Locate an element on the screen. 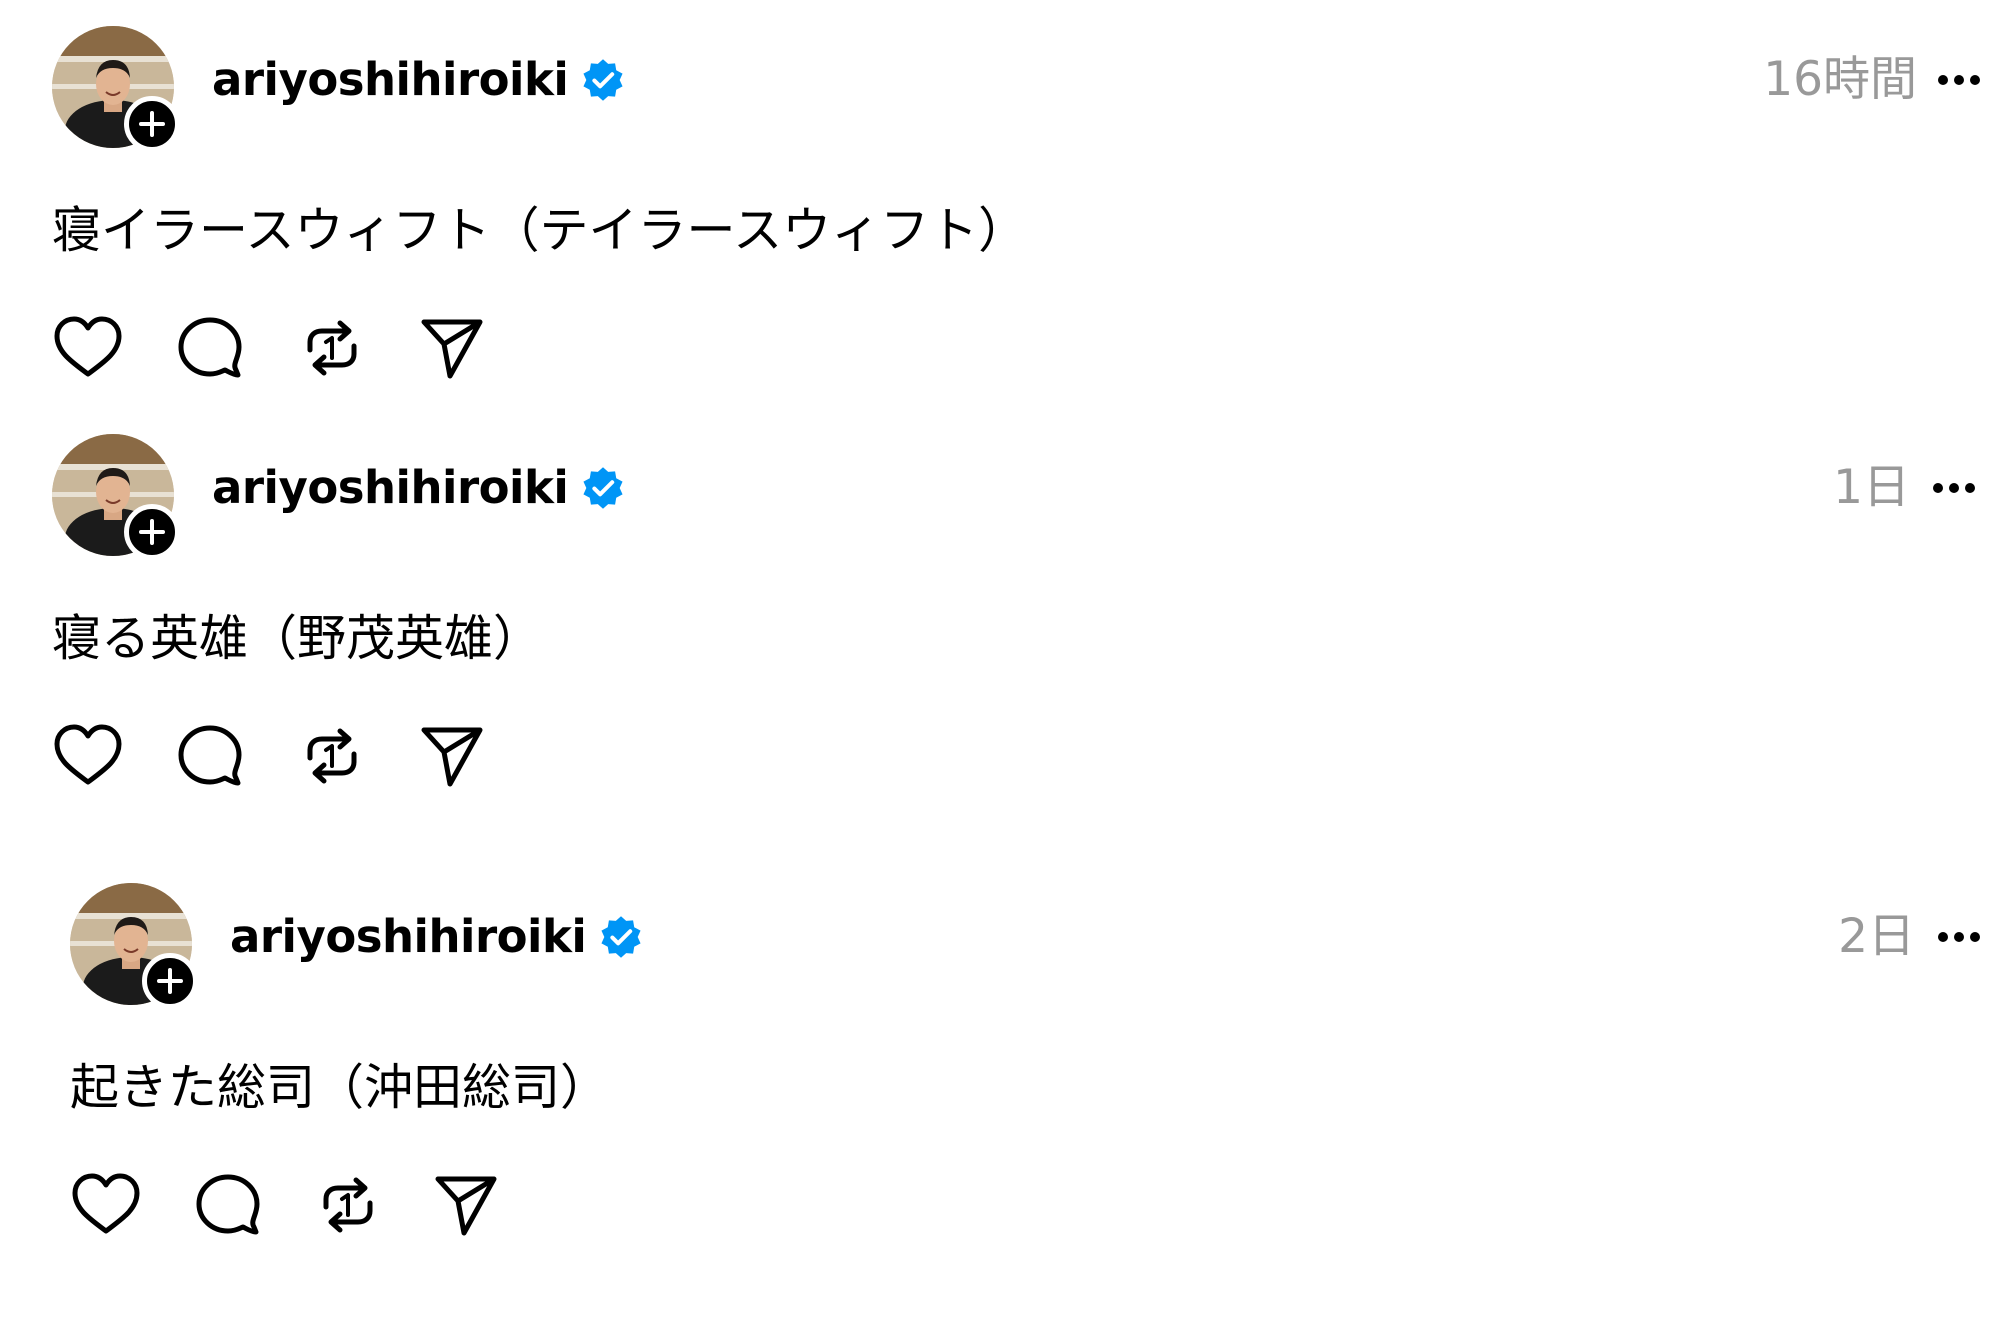  timestamp: 1日 is located at coordinates (1871, 487).